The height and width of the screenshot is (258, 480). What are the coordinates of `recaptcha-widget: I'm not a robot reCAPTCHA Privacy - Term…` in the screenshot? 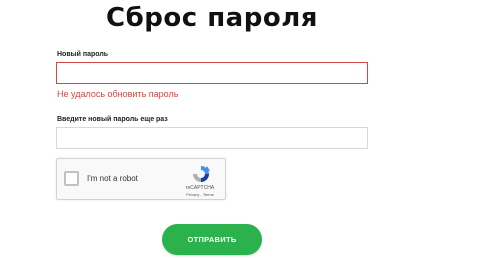 It's located at (141, 179).